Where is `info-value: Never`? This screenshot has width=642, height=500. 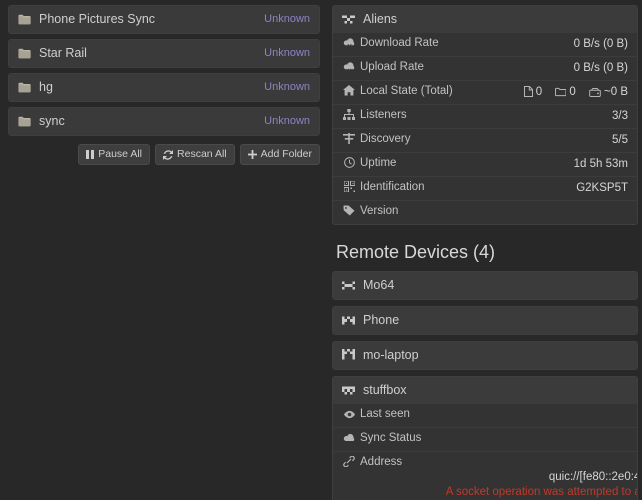 info-value: Never is located at coordinates (537, 416).